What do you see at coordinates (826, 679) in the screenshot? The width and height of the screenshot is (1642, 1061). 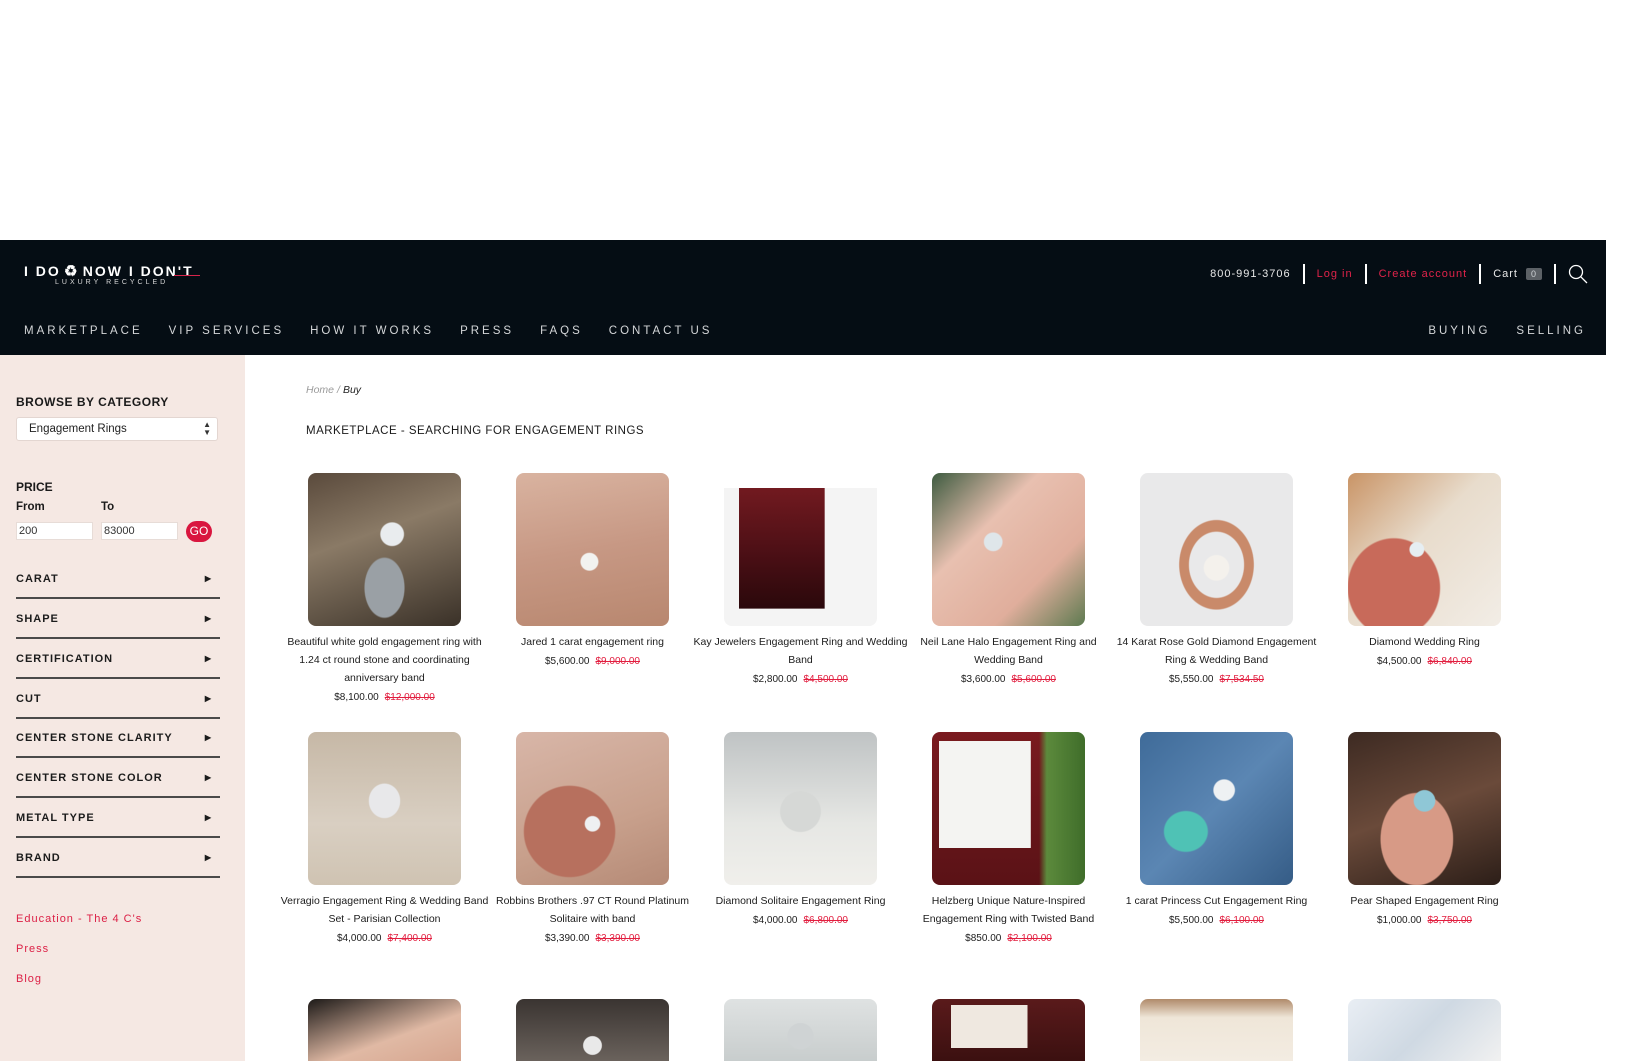 I see `product-original-price: $4,500.00` at bounding box center [826, 679].